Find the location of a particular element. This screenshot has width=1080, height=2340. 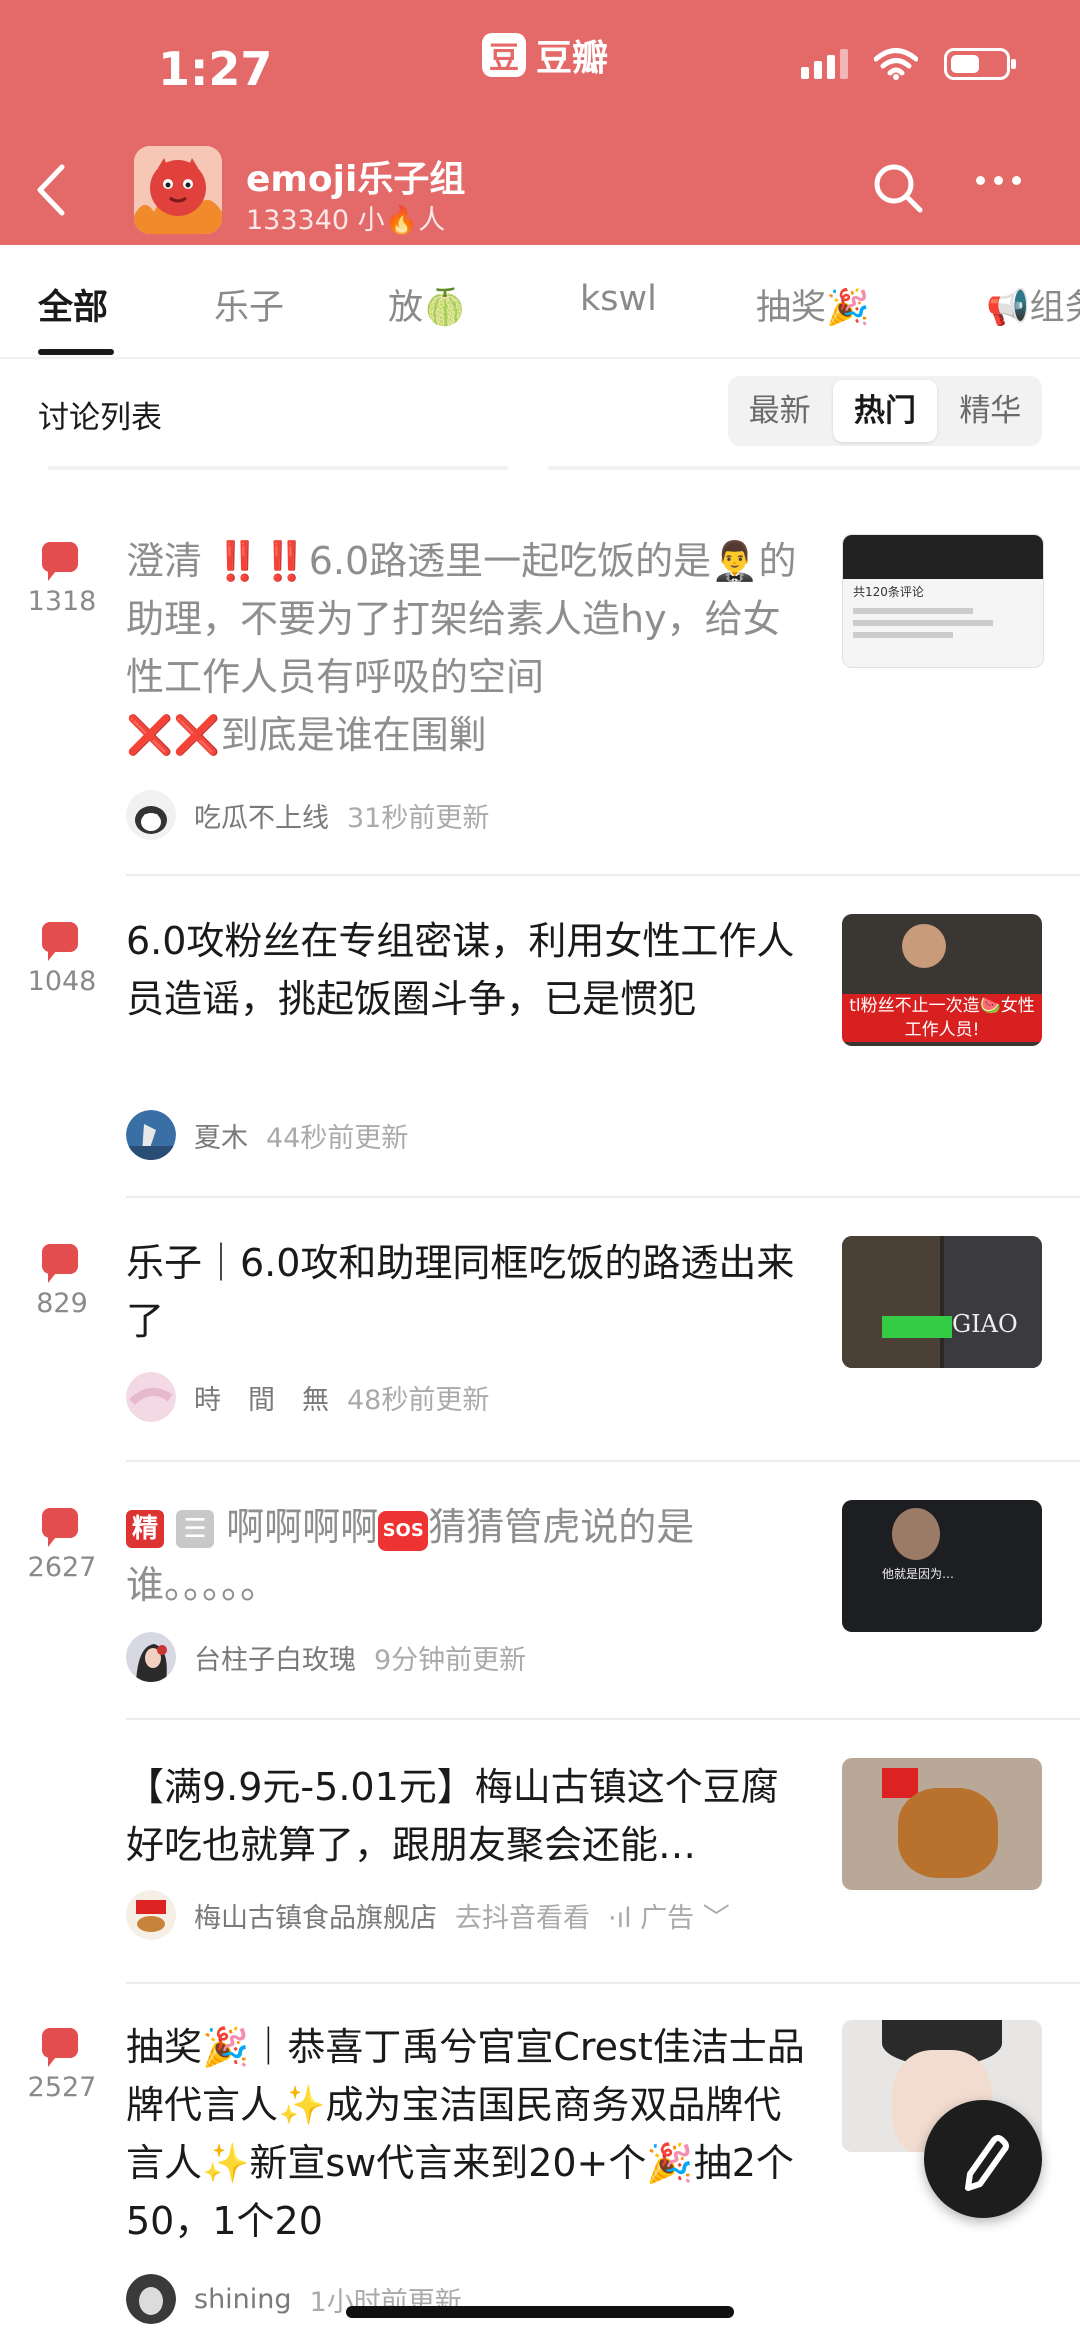

tab-group-affairs: 📢组务 is located at coordinates (1033, 304).